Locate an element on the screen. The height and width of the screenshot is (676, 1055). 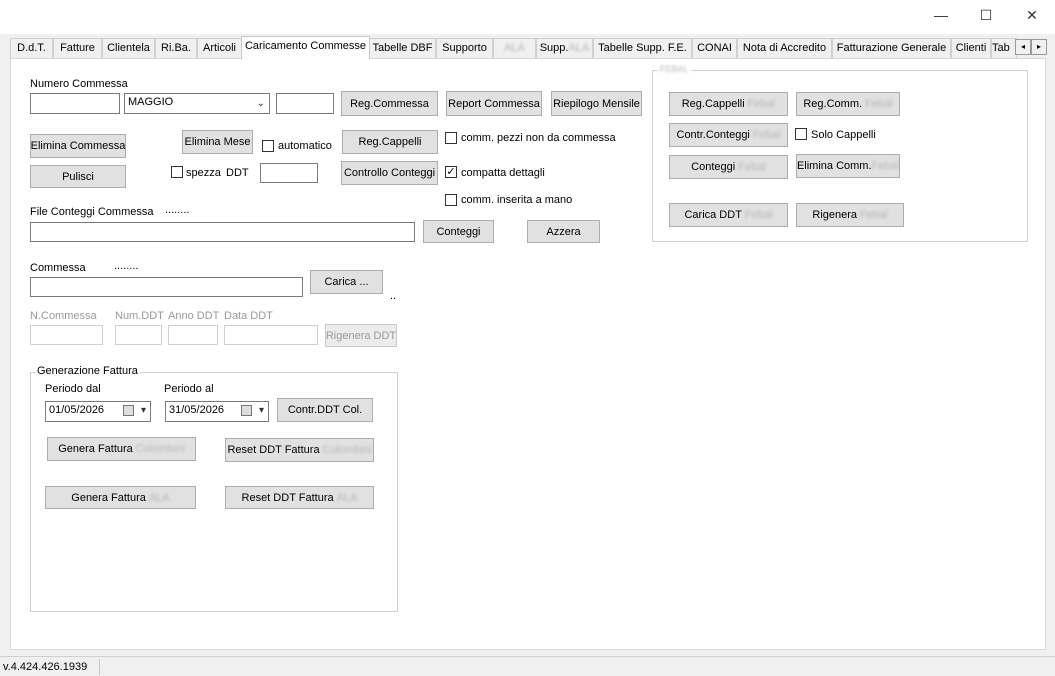
carica-status-dots: .. is located at coordinates (393, 296).